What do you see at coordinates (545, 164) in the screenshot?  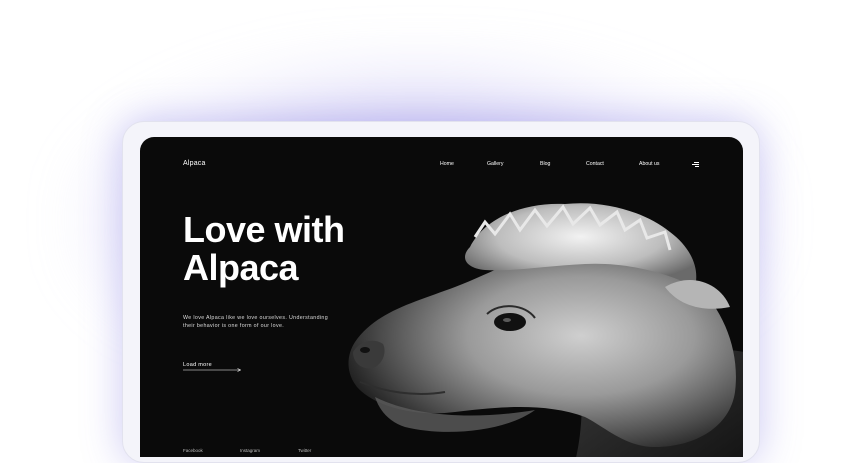 I see `nav-blog: Blog` at bounding box center [545, 164].